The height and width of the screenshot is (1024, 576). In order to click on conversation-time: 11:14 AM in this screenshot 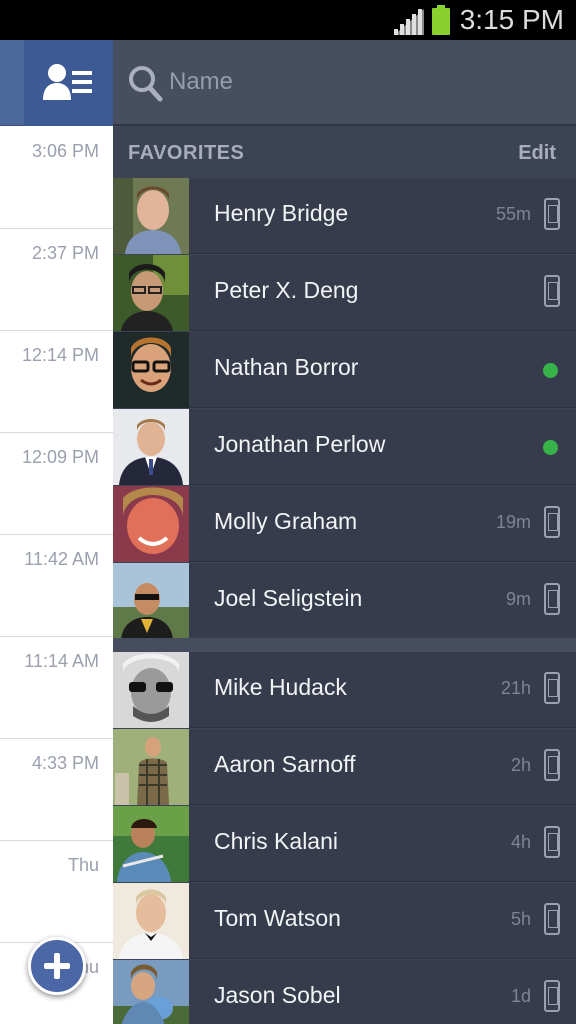, I will do `click(61, 661)`.